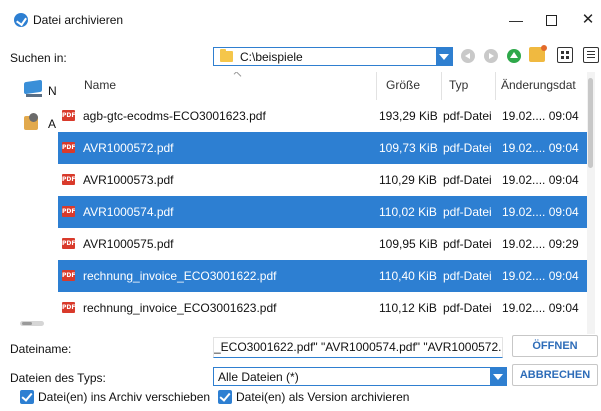 The image size is (601, 411). I want to click on file-size: 110,40 KiB, so click(408, 276).